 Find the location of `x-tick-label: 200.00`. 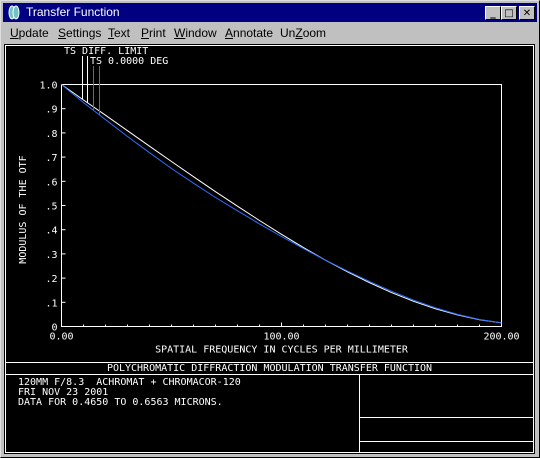

x-tick-label: 200.00 is located at coordinates (501, 337).